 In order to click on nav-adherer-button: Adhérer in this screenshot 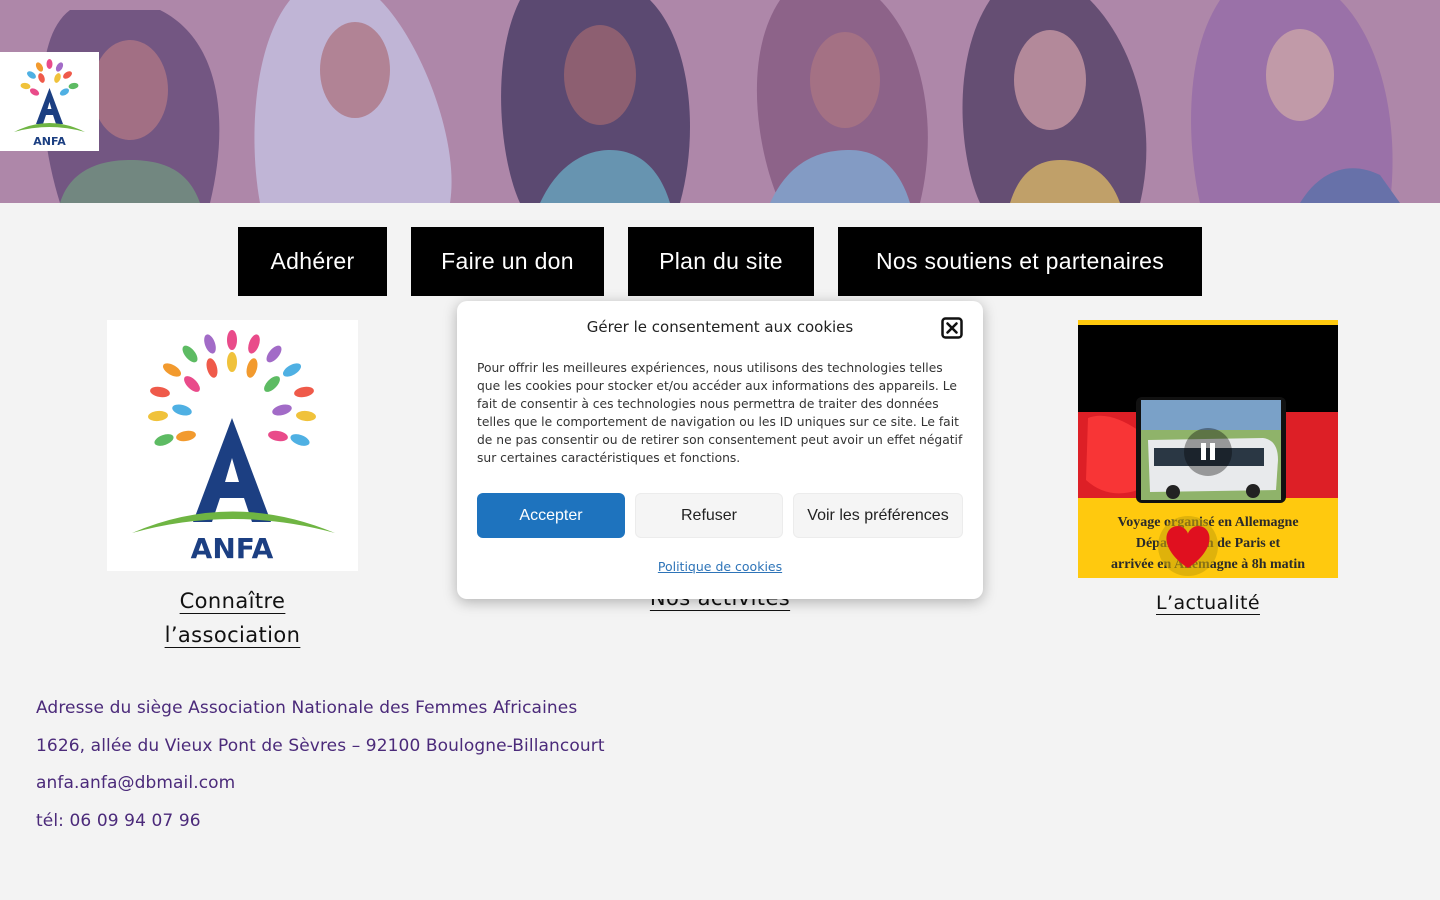, I will do `click(312, 261)`.